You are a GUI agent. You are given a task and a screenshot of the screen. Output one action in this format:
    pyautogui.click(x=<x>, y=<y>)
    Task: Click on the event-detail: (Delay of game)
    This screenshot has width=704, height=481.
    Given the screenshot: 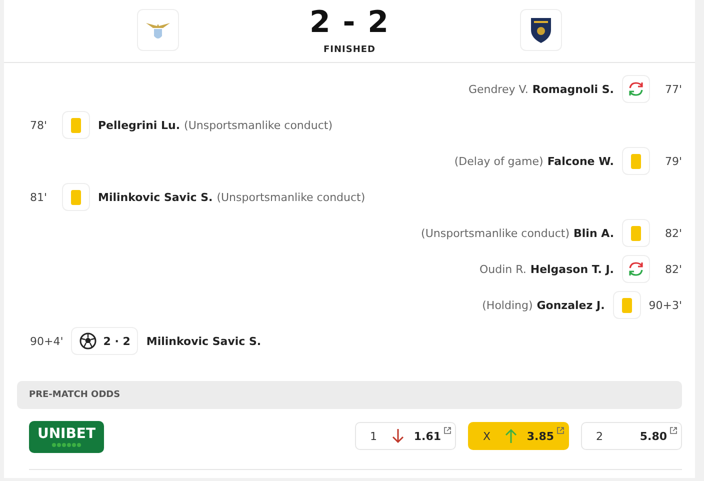 What is the action you would take?
    pyautogui.click(x=499, y=161)
    